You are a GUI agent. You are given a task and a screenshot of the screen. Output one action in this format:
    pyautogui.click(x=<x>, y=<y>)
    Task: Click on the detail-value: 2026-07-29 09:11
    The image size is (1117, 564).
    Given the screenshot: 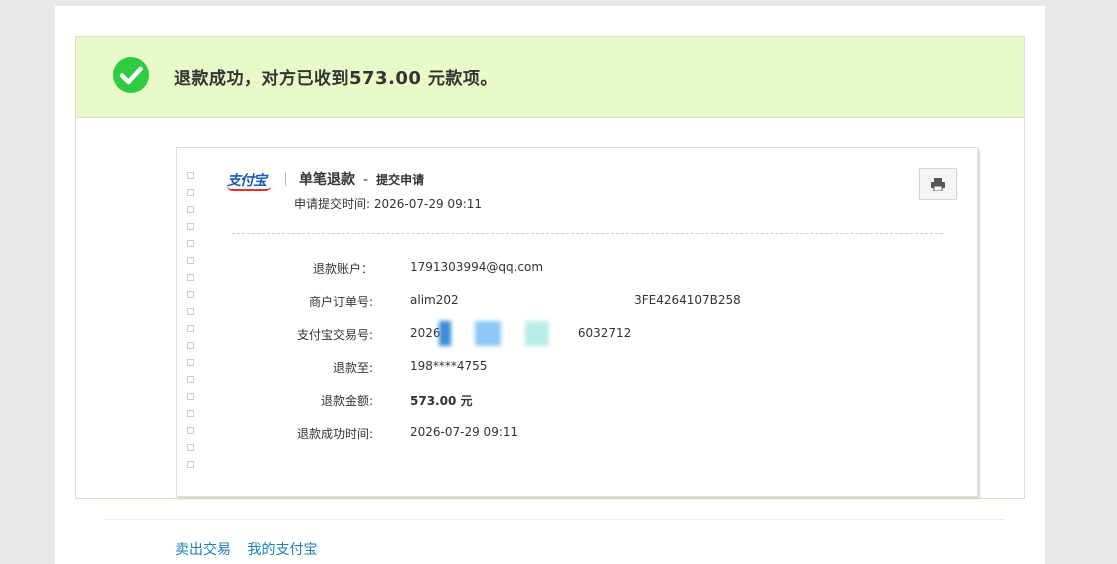 What is the action you would take?
    pyautogui.click(x=464, y=432)
    